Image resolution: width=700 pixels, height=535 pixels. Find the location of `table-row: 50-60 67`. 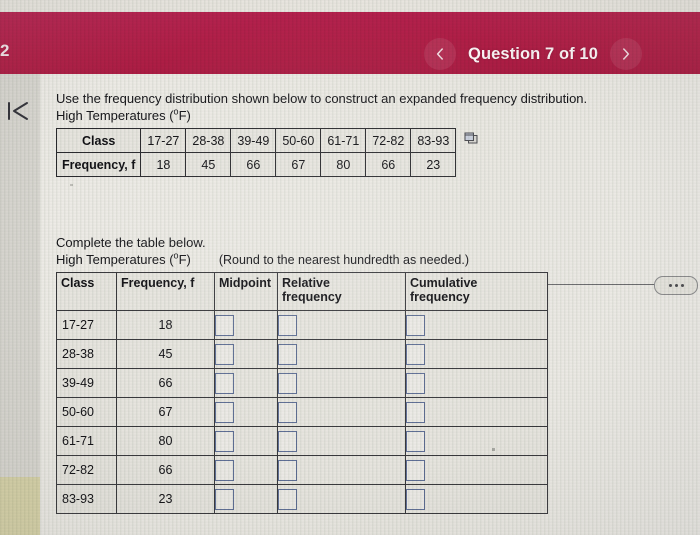

table-row: 50-60 67 is located at coordinates (302, 412).